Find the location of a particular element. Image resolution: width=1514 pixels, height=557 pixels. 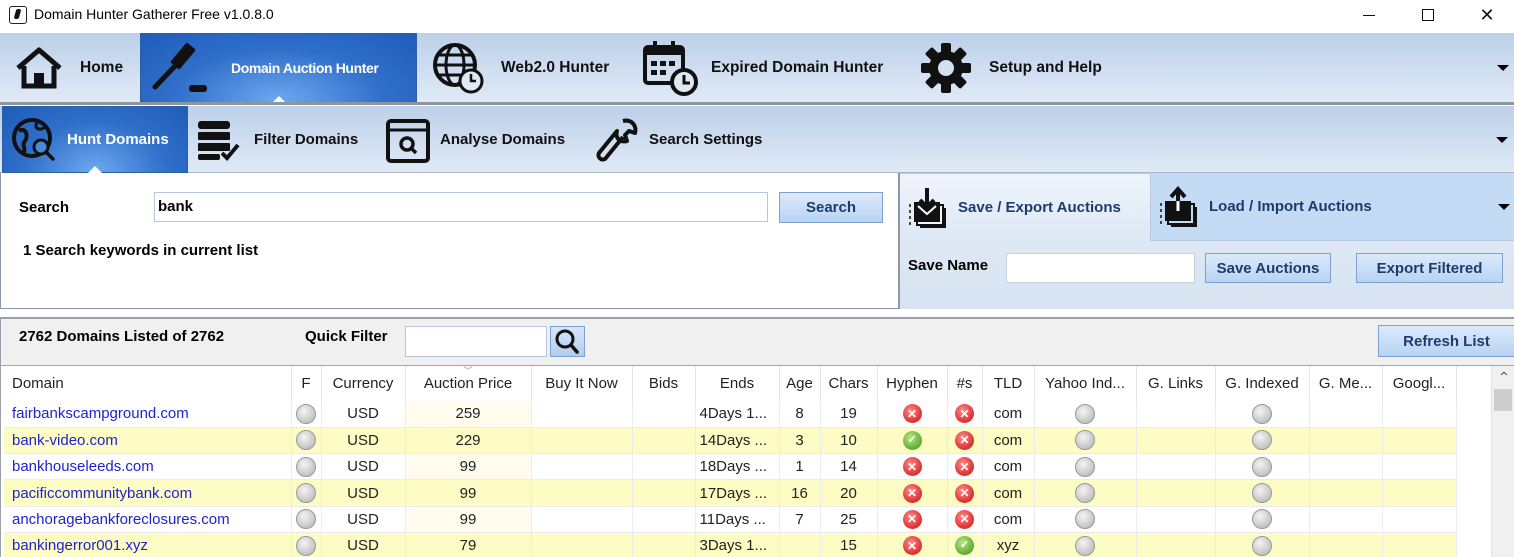

quick-filter-search-button is located at coordinates (567, 341).